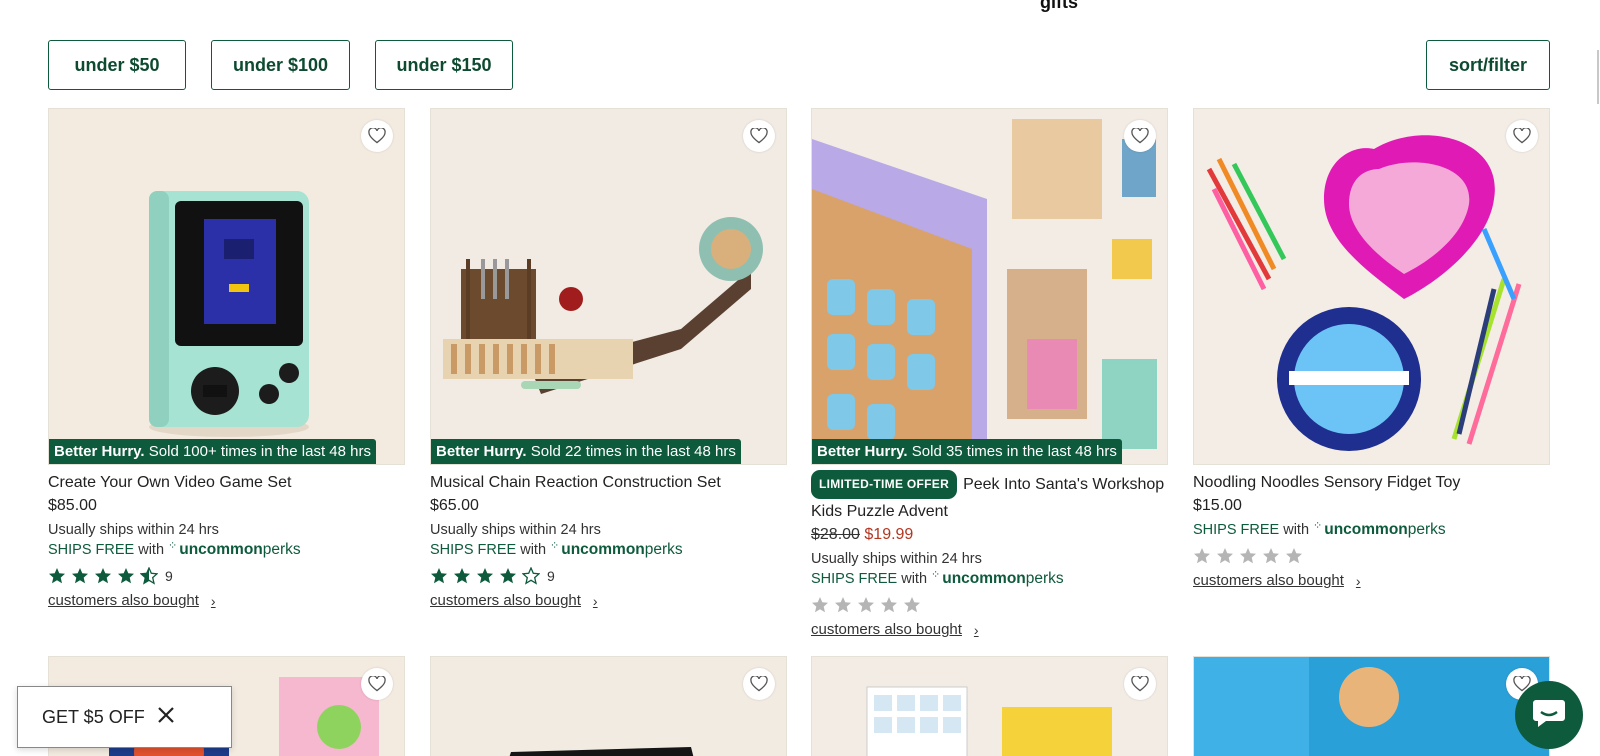 This screenshot has height=756, width=1600. I want to click on promo-label: GET $5 OFF, so click(93, 717).